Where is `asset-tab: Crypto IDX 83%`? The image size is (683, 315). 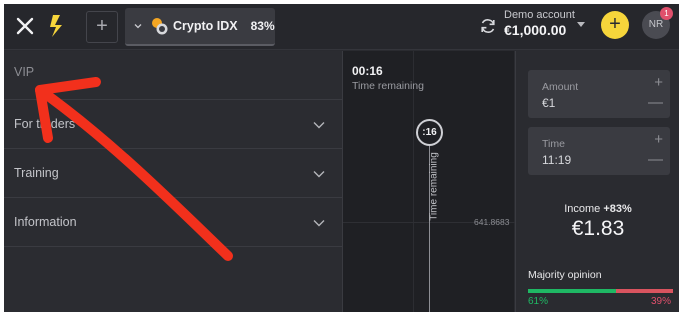 asset-tab: Crypto IDX 83% is located at coordinates (200, 27).